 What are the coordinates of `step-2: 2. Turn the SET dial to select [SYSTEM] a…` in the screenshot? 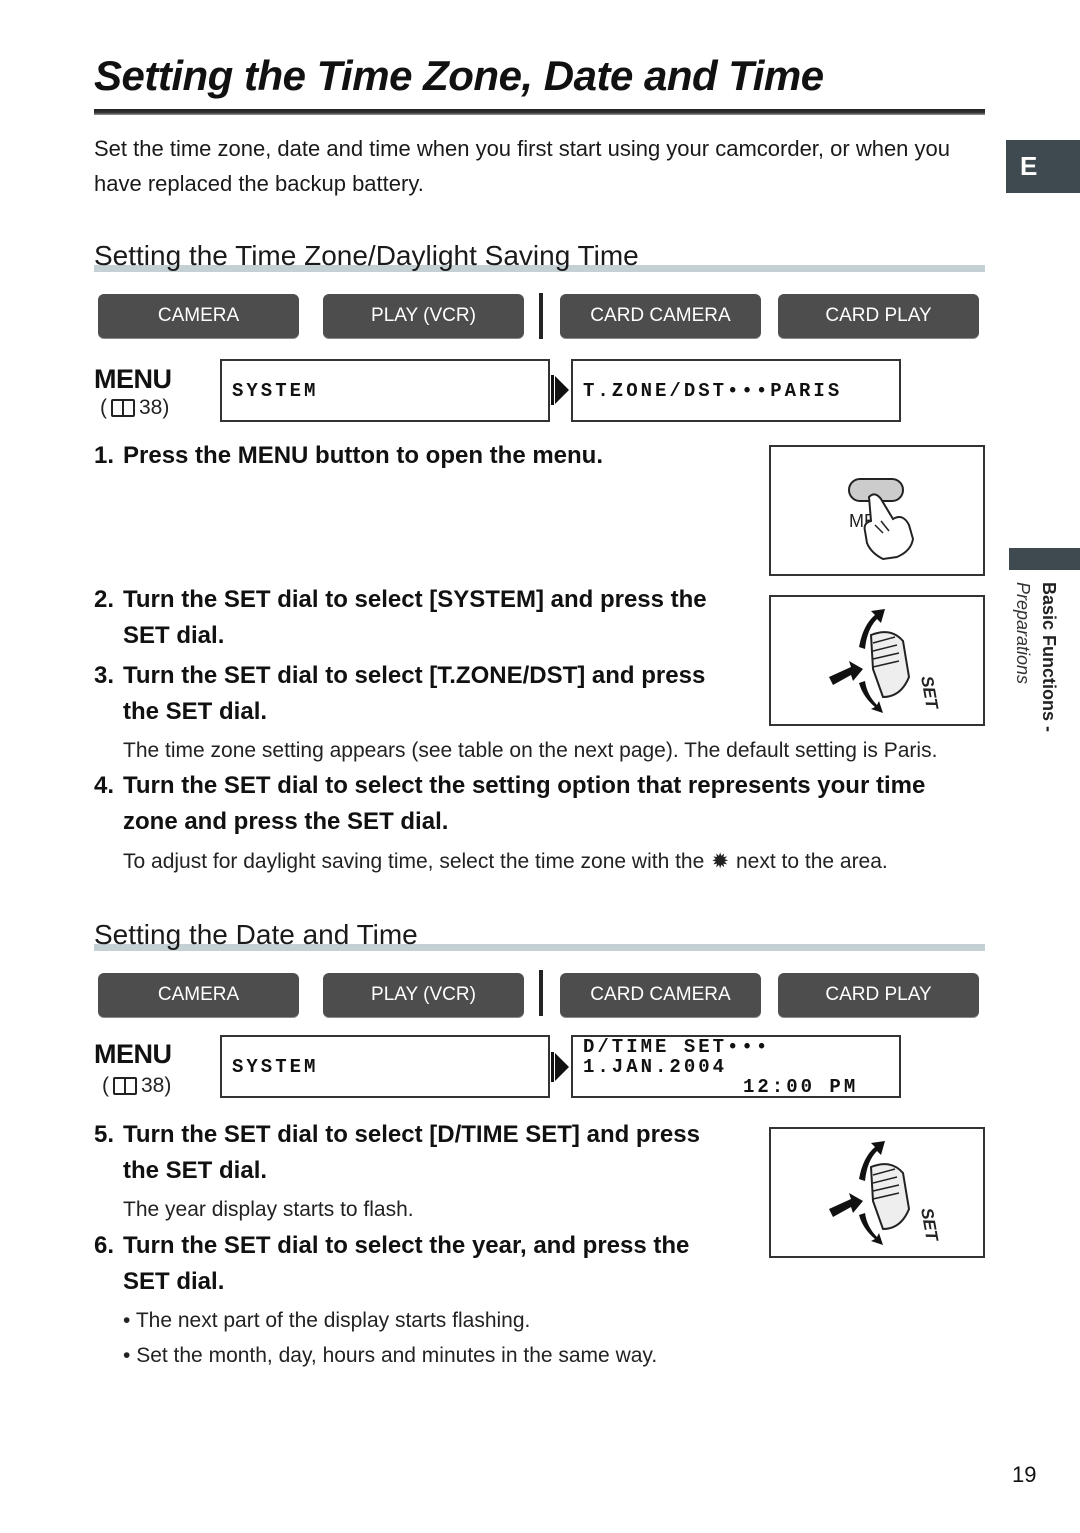 It's located at (400, 617).